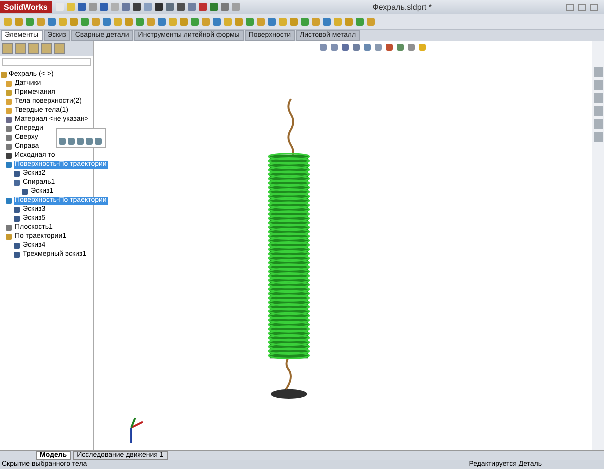 The image size is (604, 469). What do you see at coordinates (402, 7) in the screenshot?
I see `window-title: Фехраль.sldprt *` at bounding box center [402, 7].